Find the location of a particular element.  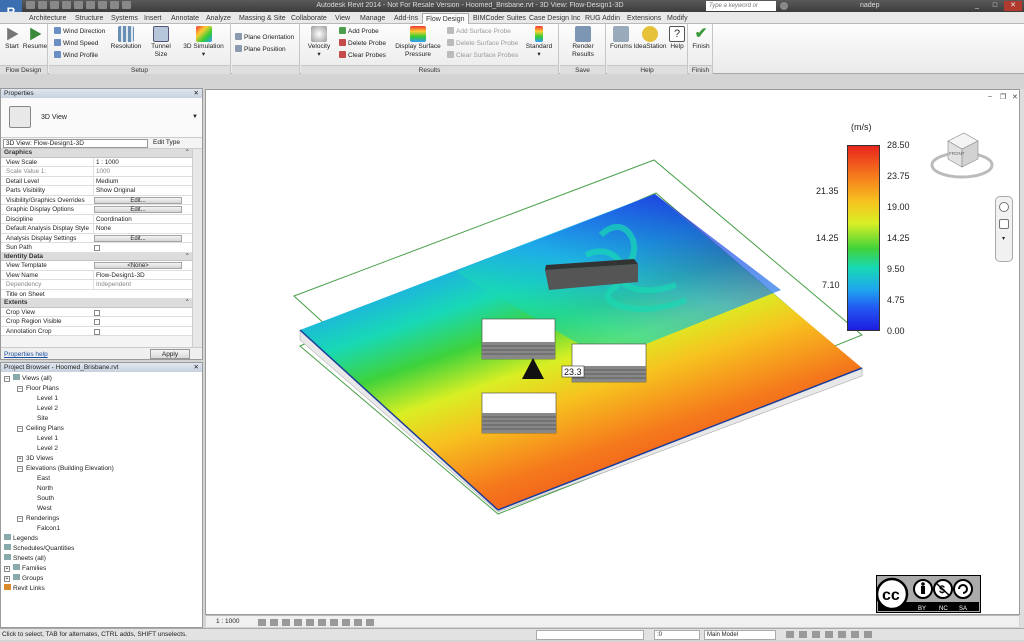

drag-on-selection-icon is located at coordinates (855, 634).